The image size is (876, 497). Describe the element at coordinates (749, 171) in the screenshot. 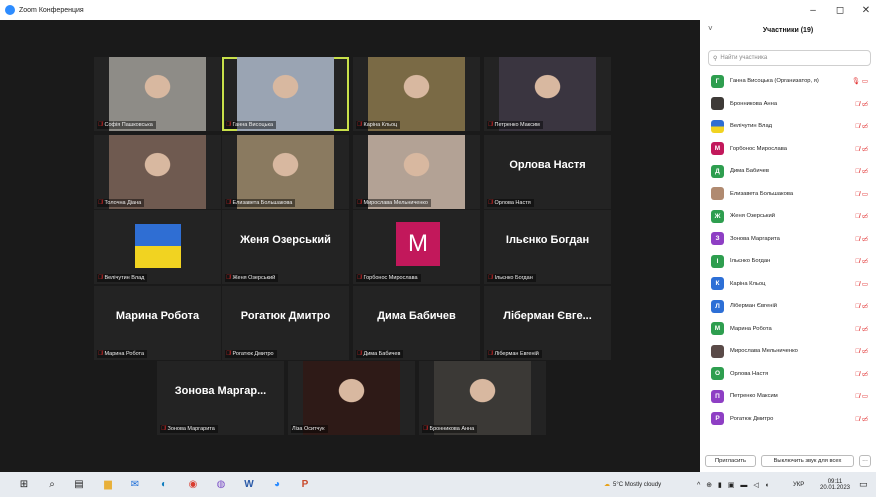

I see `participant-name: Дима Бабичев` at that location.